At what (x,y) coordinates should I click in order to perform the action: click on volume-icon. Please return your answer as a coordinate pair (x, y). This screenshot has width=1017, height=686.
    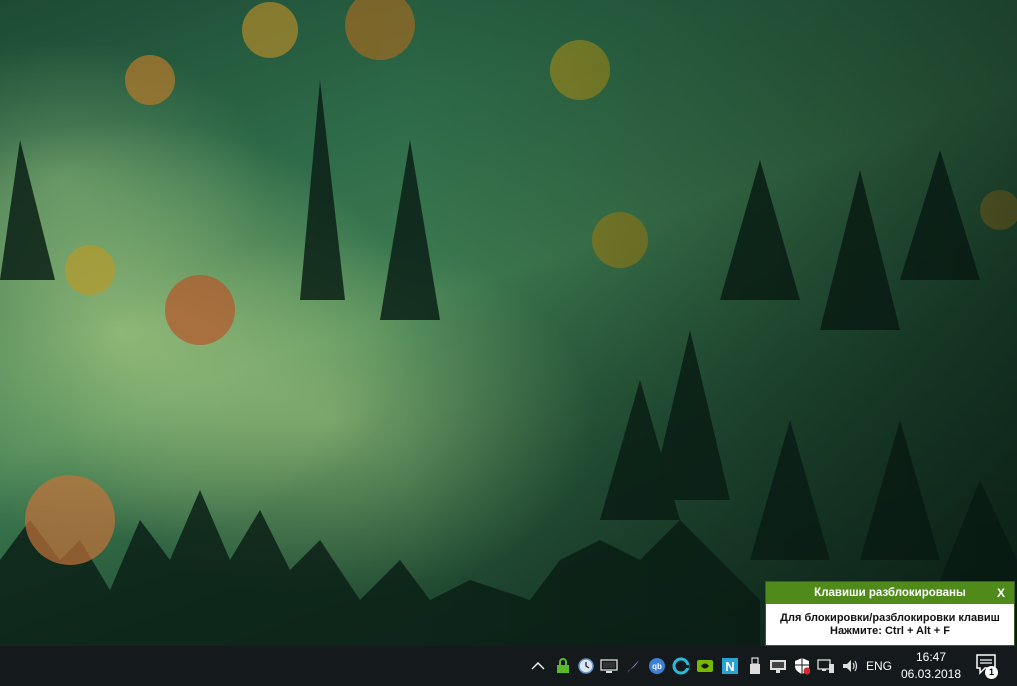
    Looking at the image, I should click on (850, 666).